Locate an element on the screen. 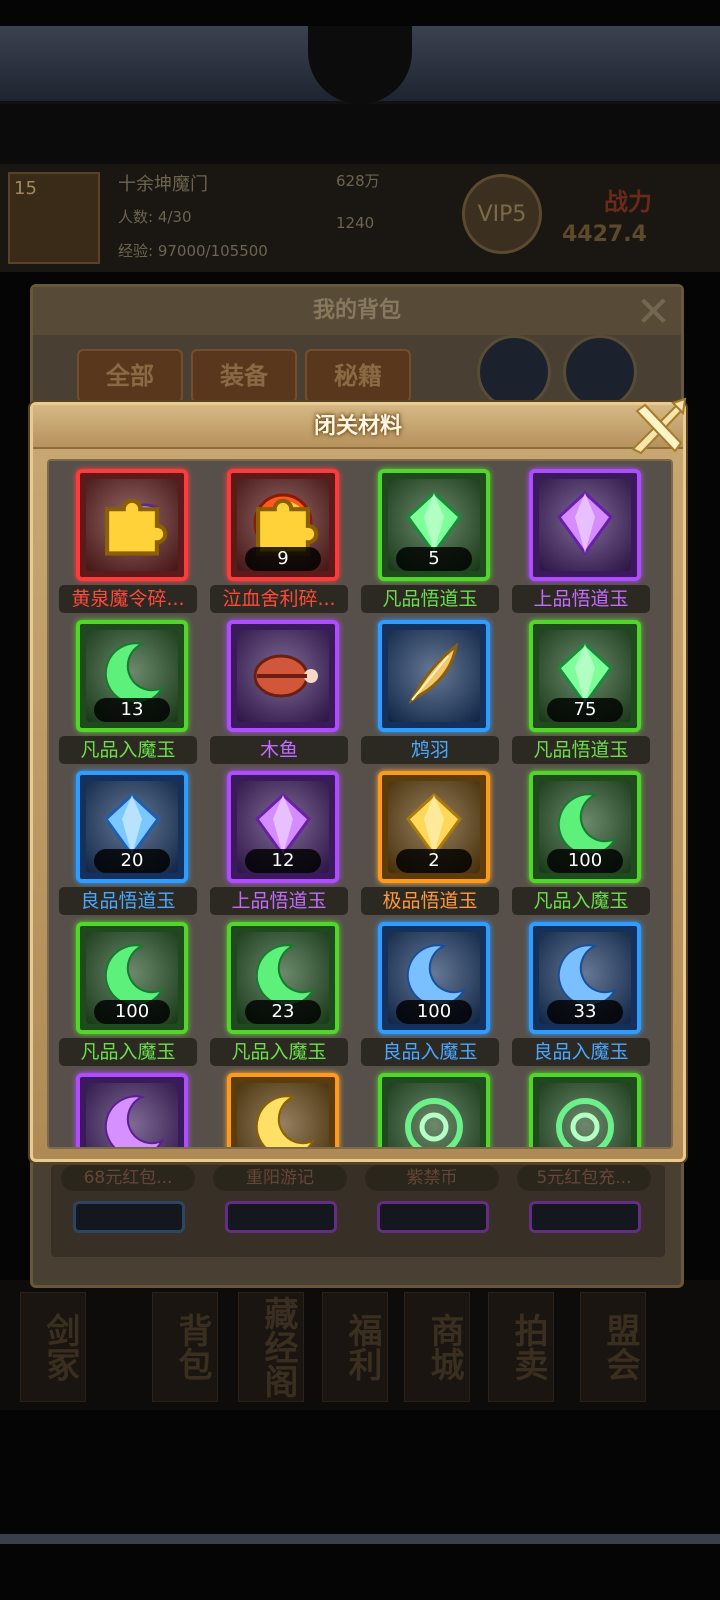  nav-bag: 背包 is located at coordinates (185, 1347).